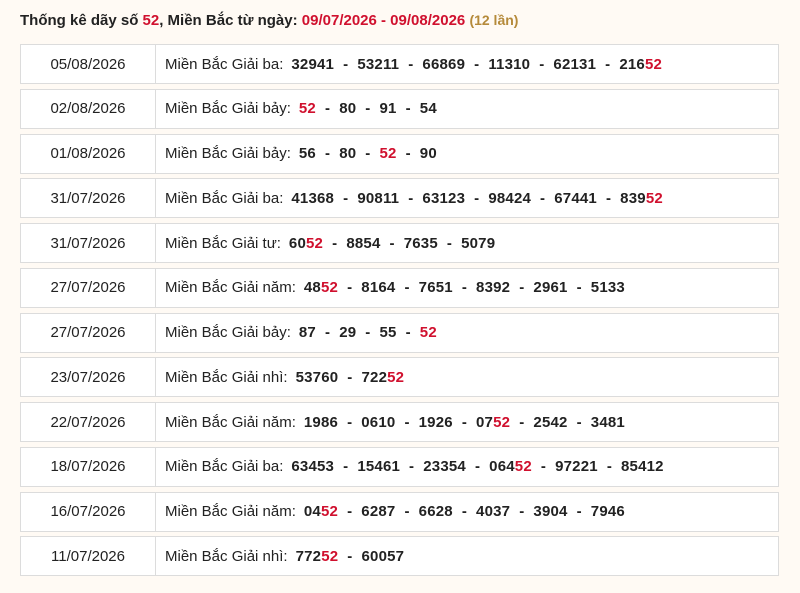 The width and height of the screenshot is (800, 593). Describe the element at coordinates (436, 287) in the screenshot. I see `prize-number: 7651` at that location.